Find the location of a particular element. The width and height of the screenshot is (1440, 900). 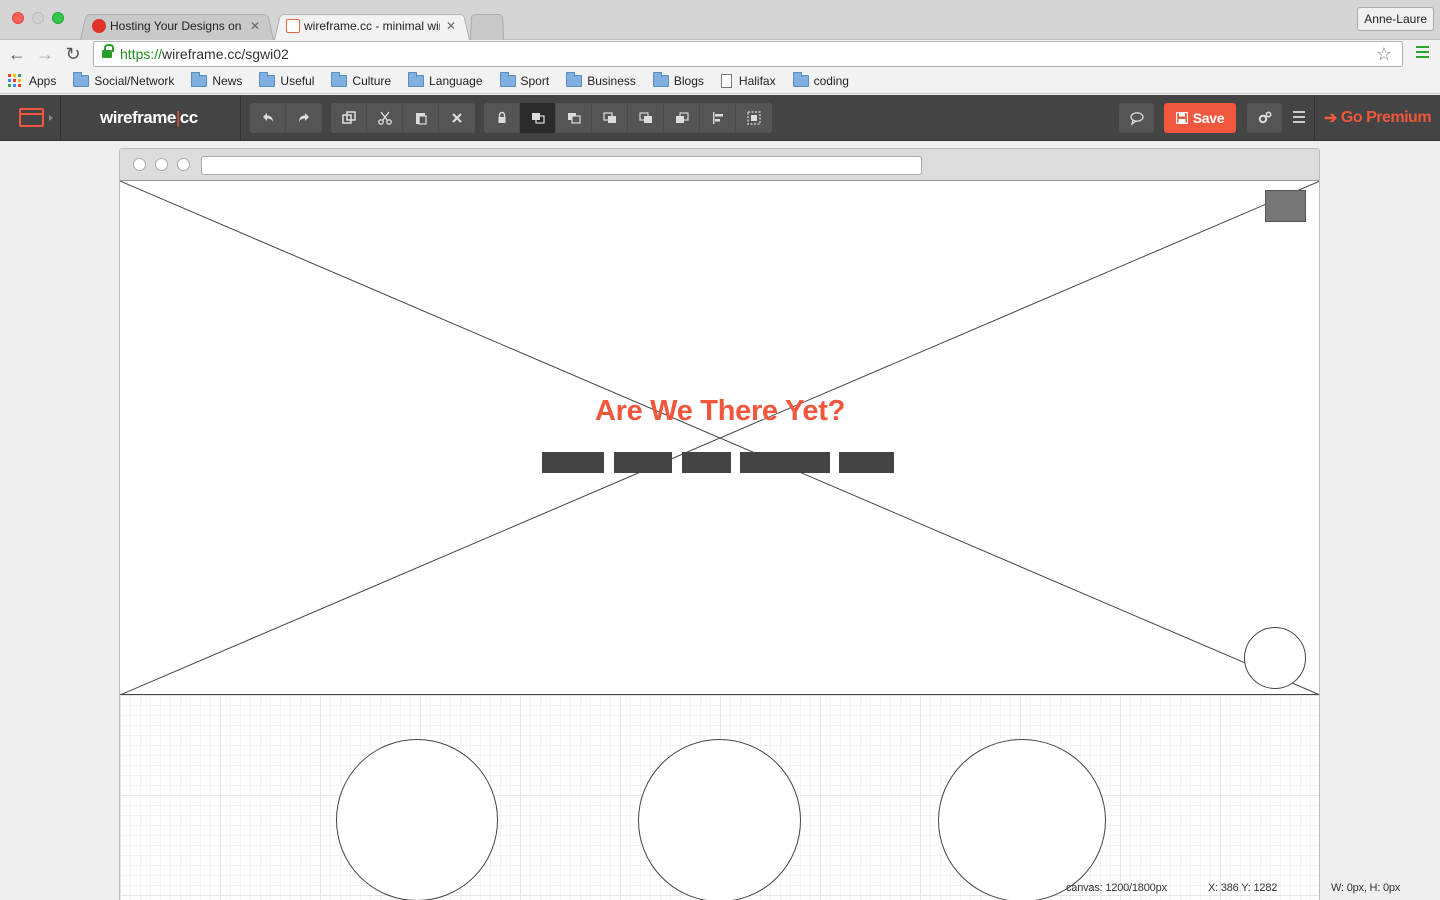

bookmark-coding: coding is located at coordinates (820, 79).